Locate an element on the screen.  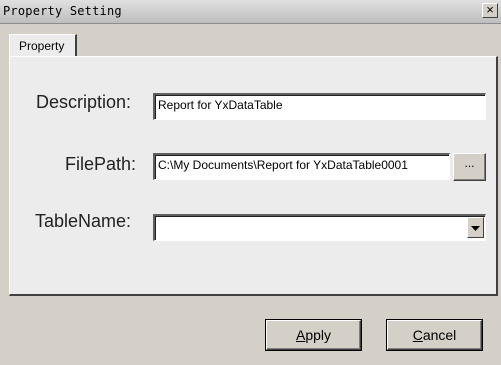
cancel-button: Cancel is located at coordinates (434, 335).